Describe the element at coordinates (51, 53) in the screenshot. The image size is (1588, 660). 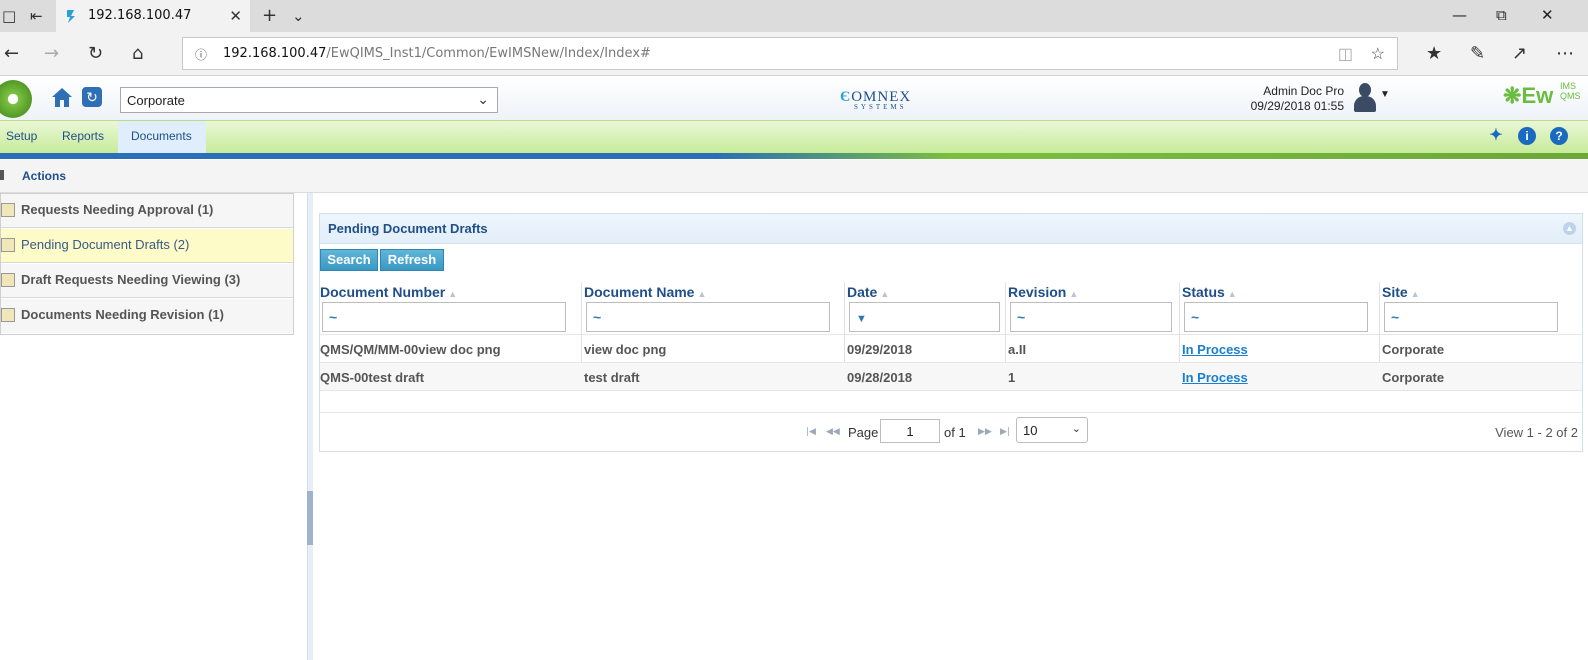
I see `forward-icon: →` at that location.